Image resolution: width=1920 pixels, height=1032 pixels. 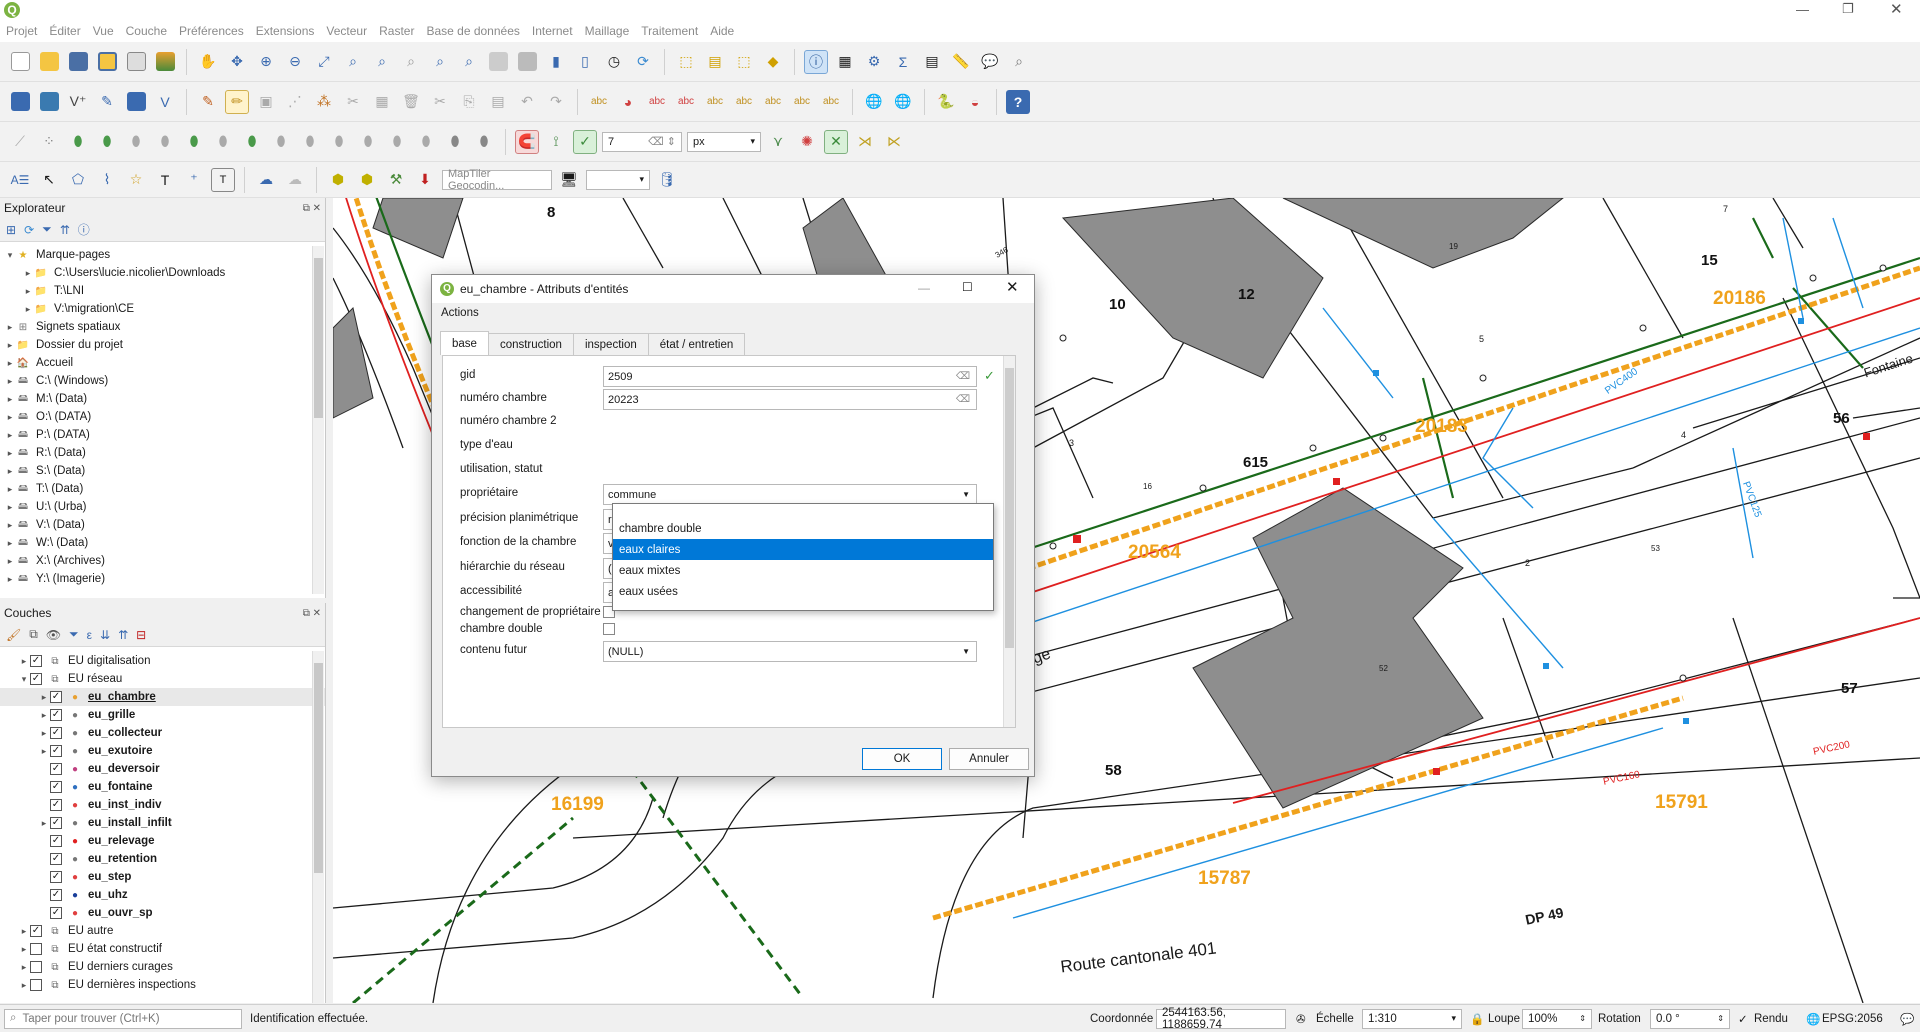 What do you see at coordinates (773, 62) in the screenshot?
I see `select-location-icon: ◆` at bounding box center [773, 62].